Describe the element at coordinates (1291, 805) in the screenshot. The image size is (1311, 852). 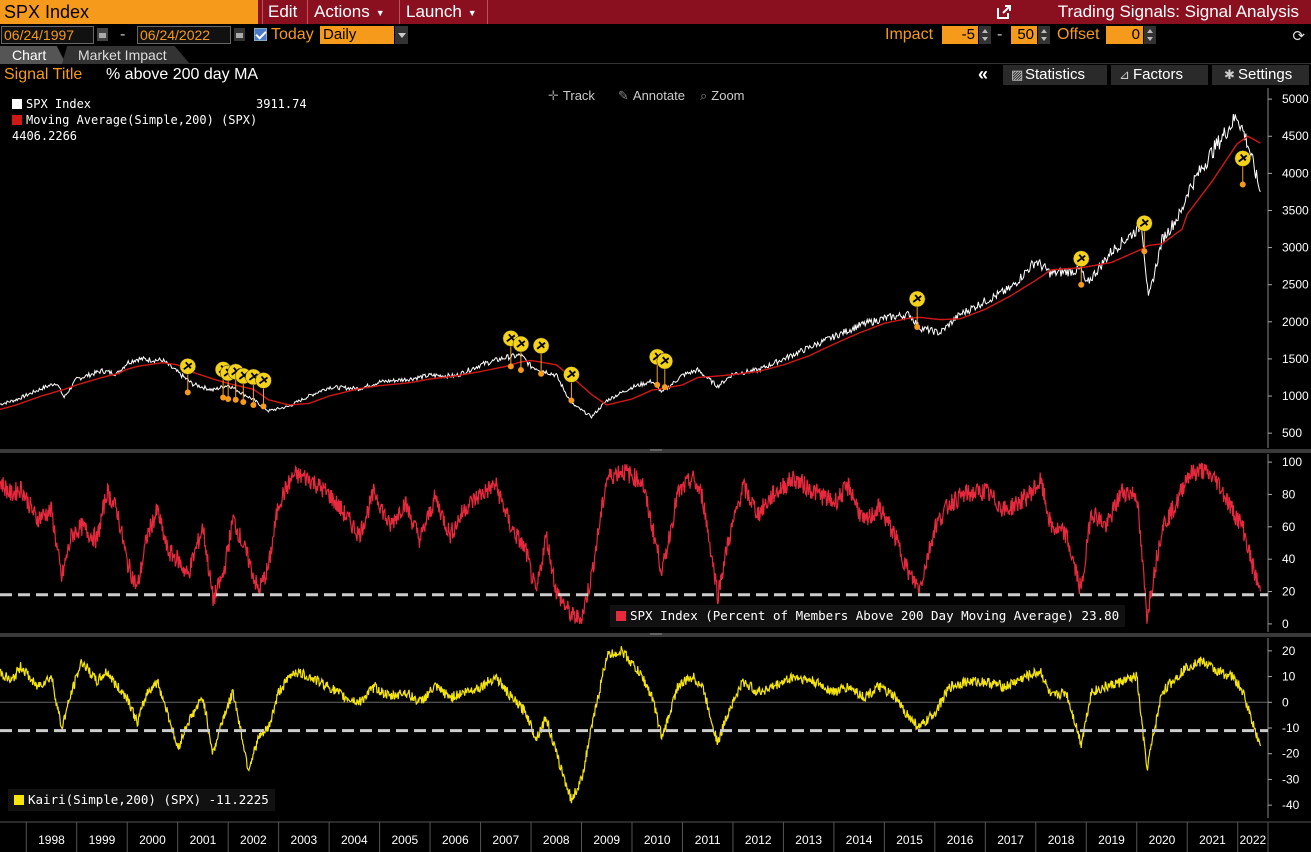
I see `kairi-y-tick-label: -40` at that location.